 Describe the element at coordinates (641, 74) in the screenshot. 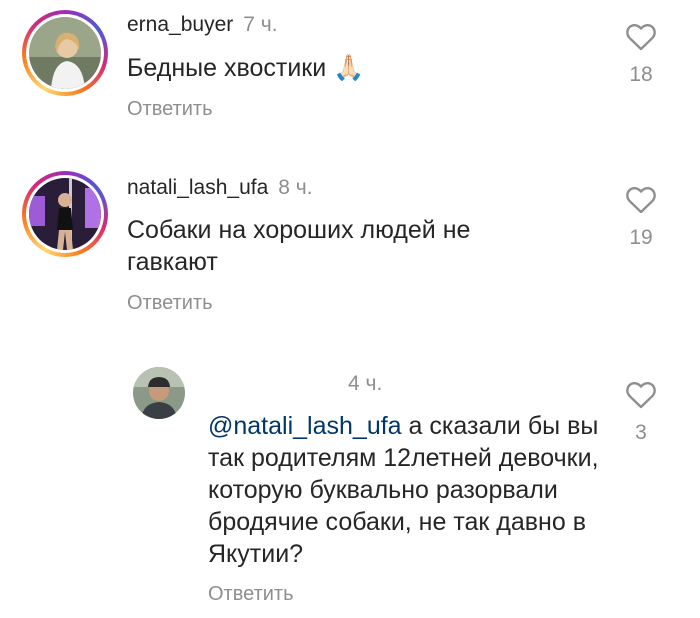

I see `like-count: 18` at that location.